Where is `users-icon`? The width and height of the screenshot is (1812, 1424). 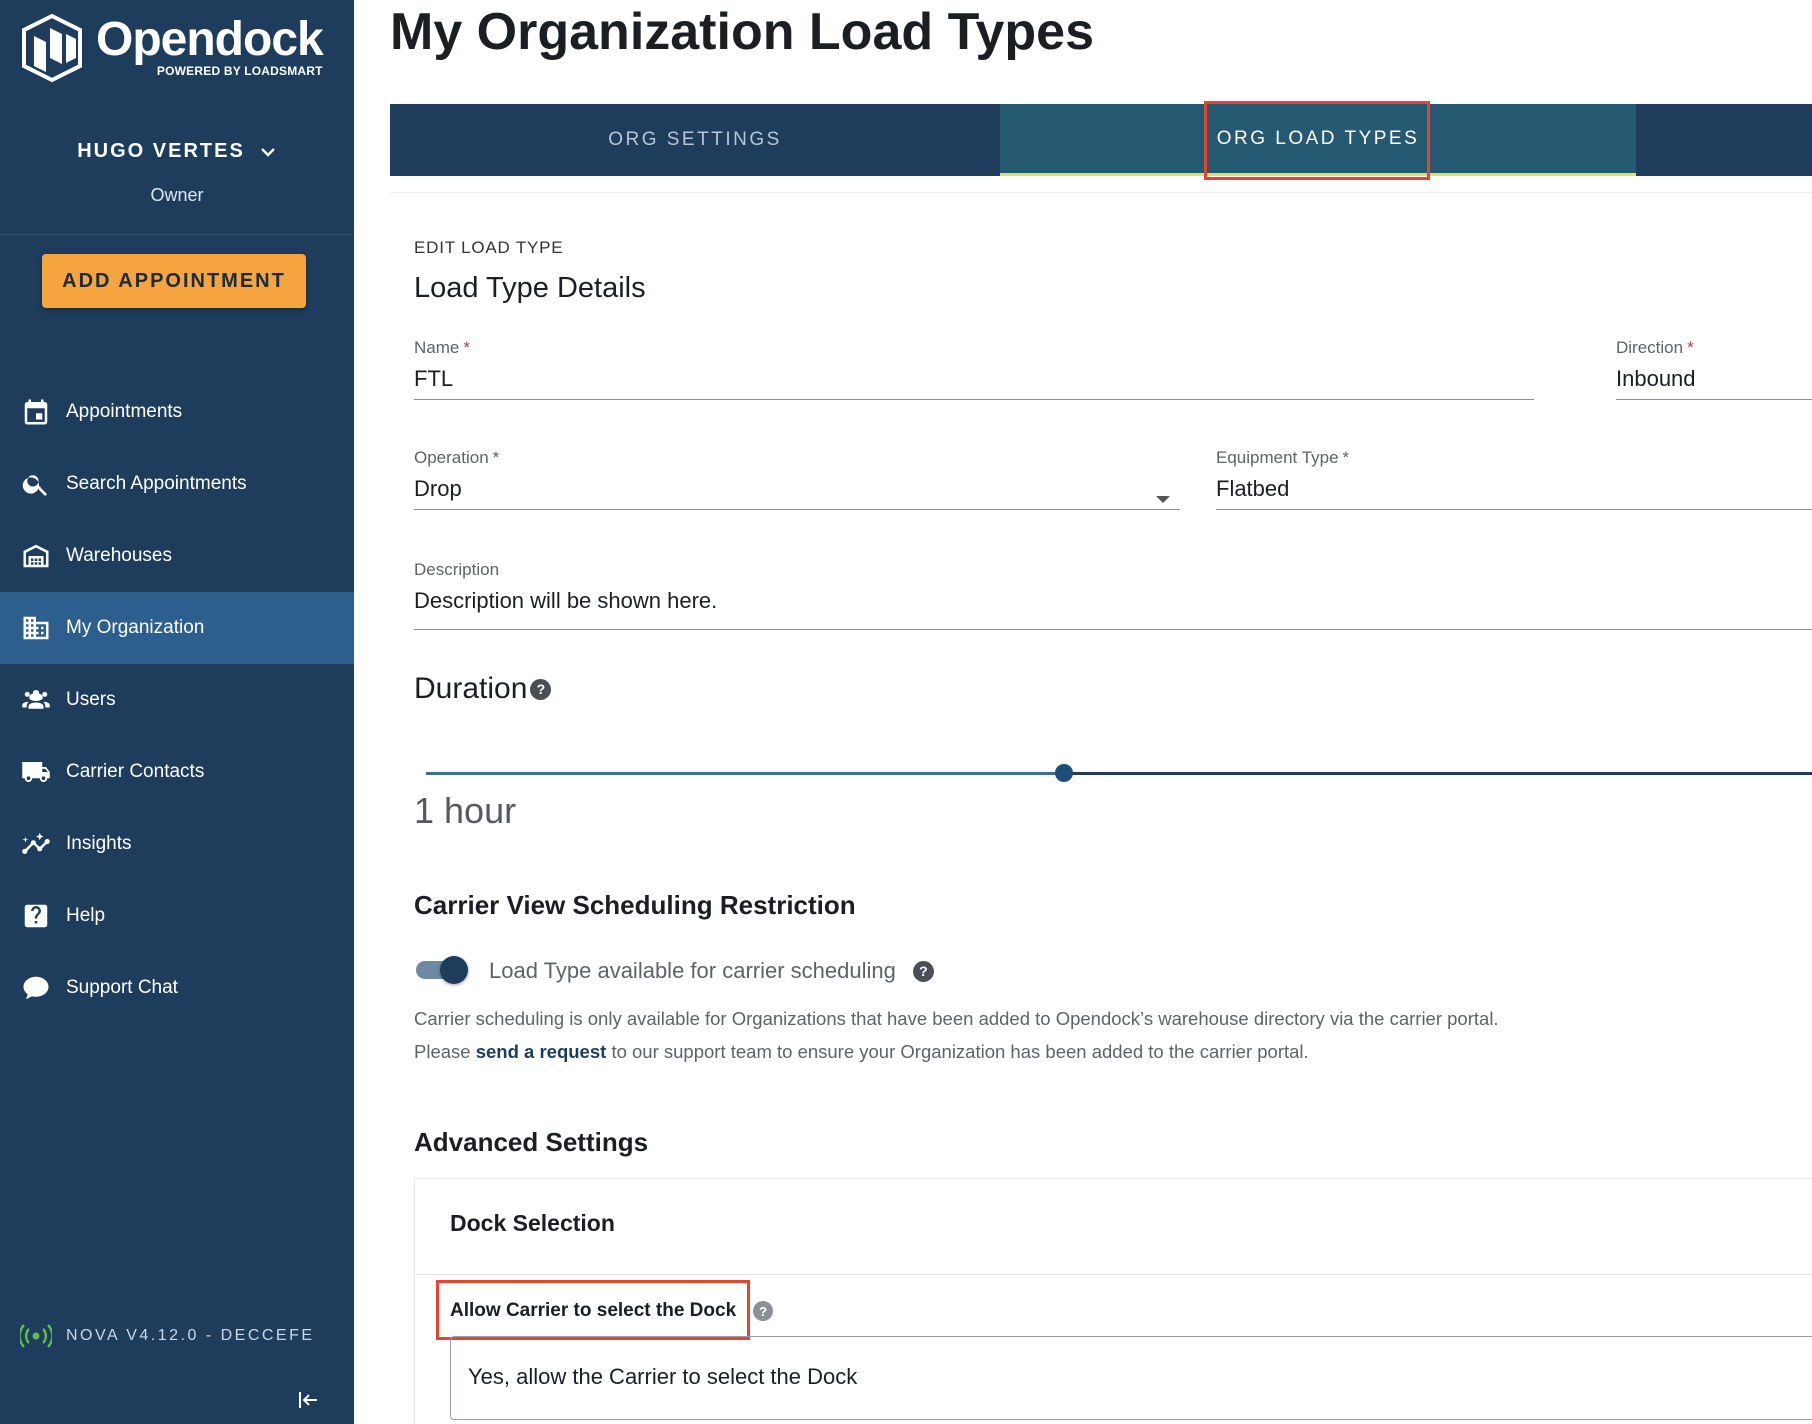
users-icon is located at coordinates (36, 700).